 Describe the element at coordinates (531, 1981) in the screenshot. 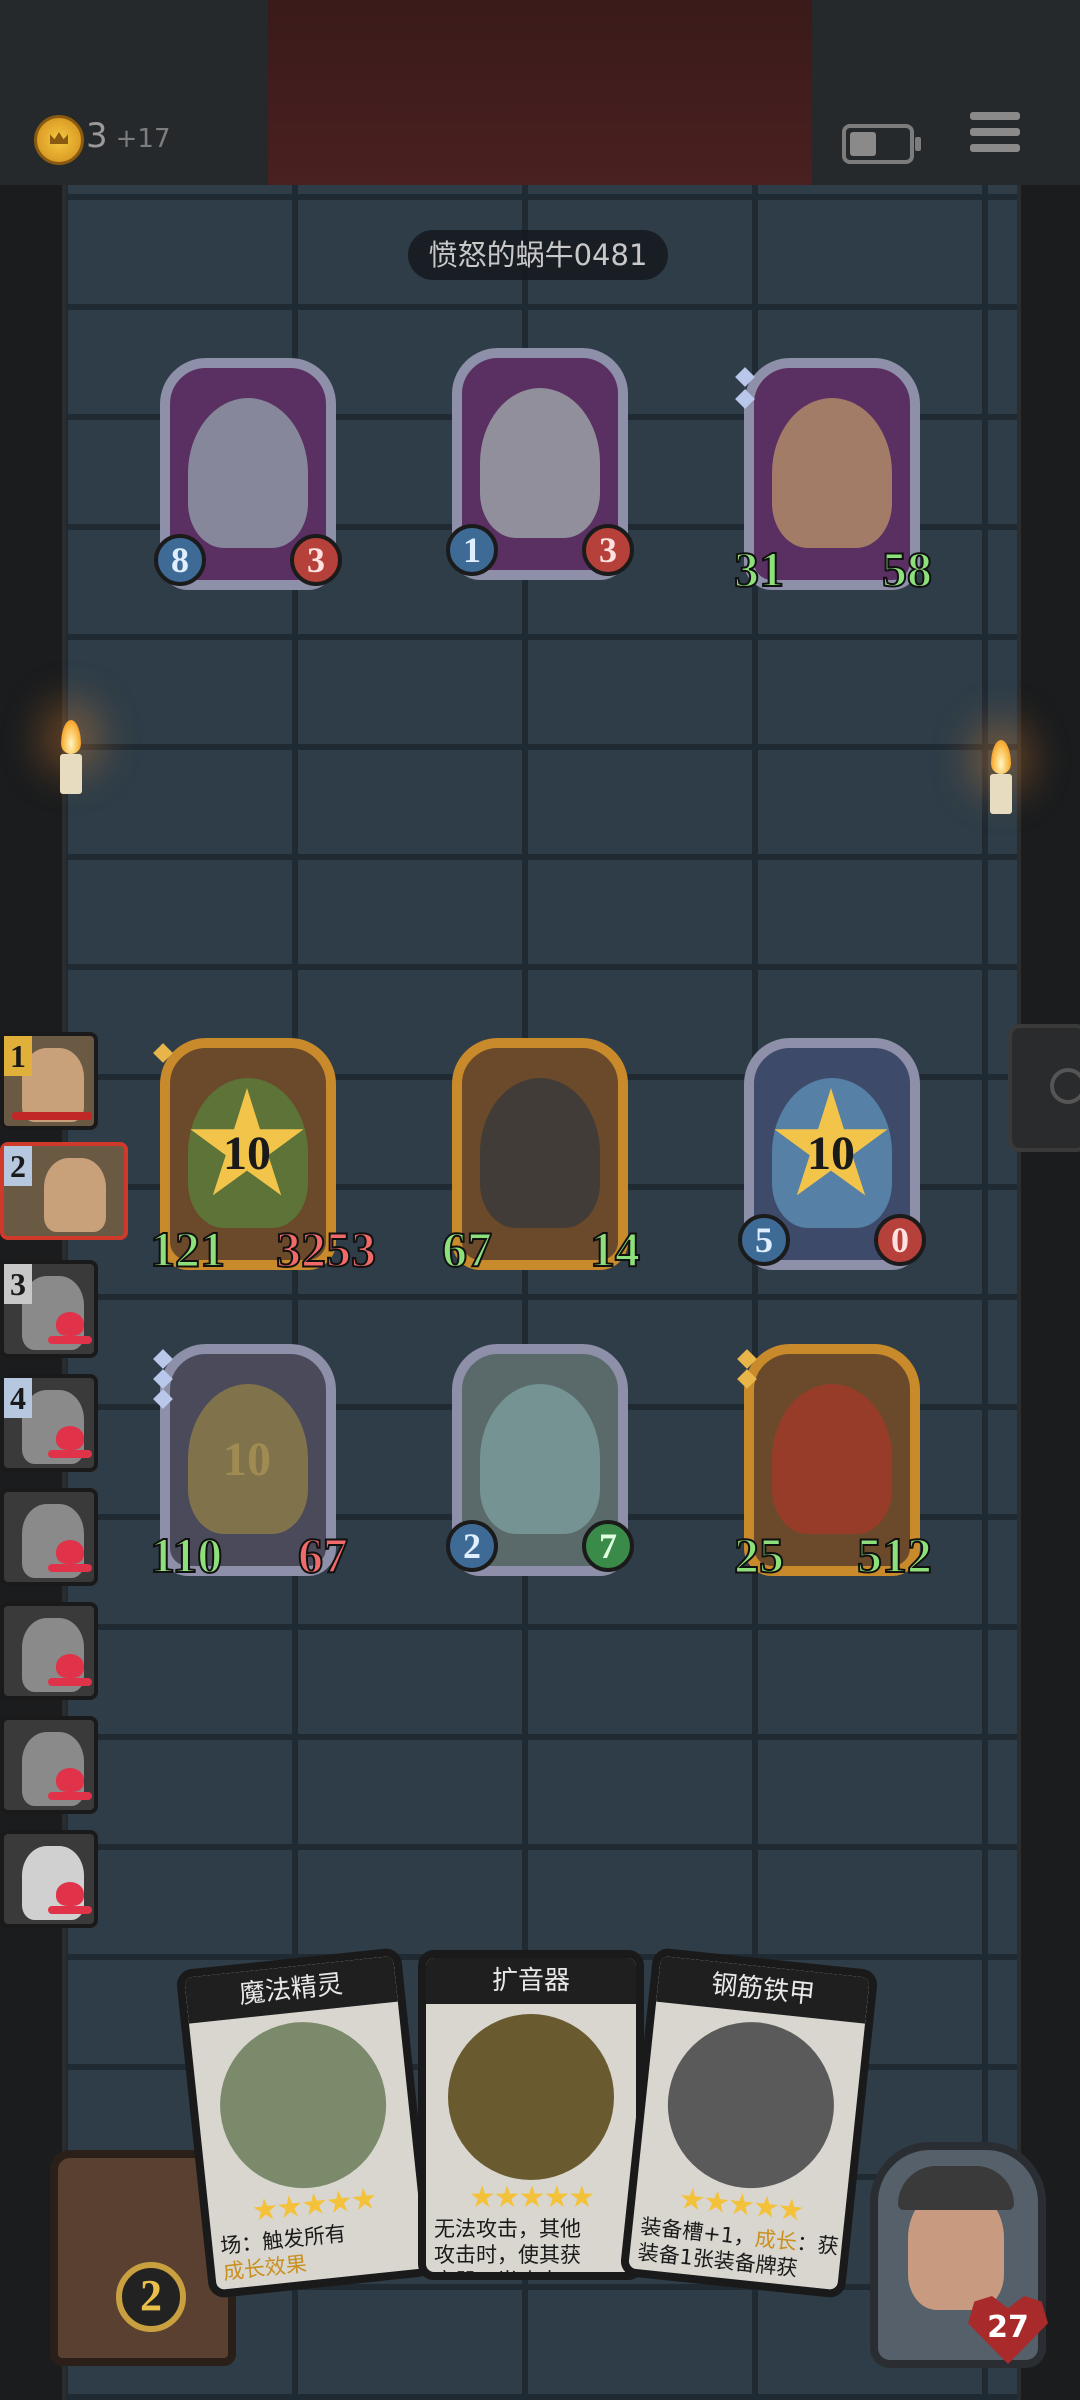

I see `card-title: 扩音器` at that location.